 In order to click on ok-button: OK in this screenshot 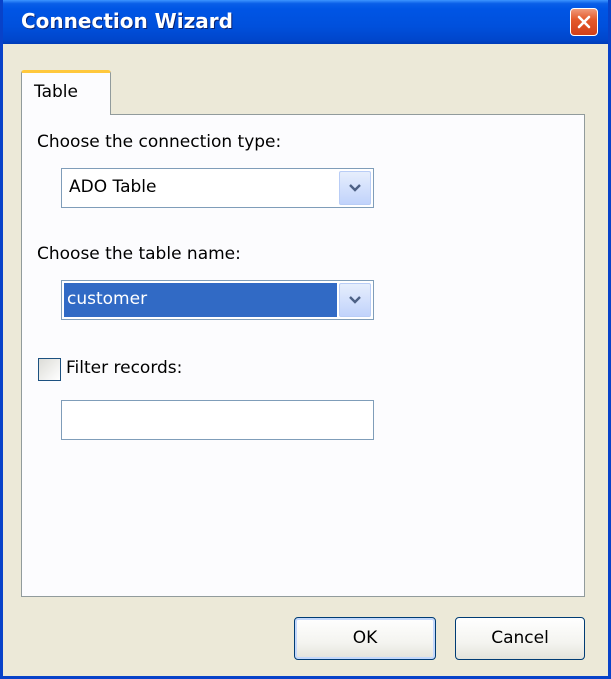, I will do `click(365, 638)`.